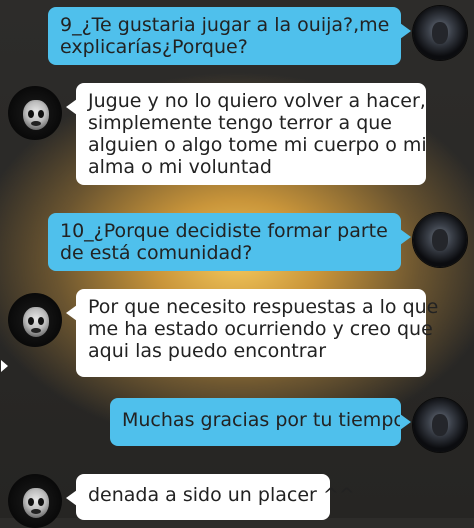 This screenshot has width=474, height=528. I want to click on message-text-line: Por que necesito respuestas a lo que, so click(263, 307).